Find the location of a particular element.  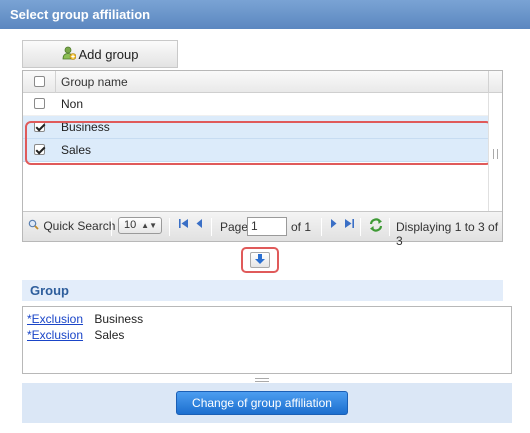

quick-search-button: Quick Search is located at coordinates (71, 226).